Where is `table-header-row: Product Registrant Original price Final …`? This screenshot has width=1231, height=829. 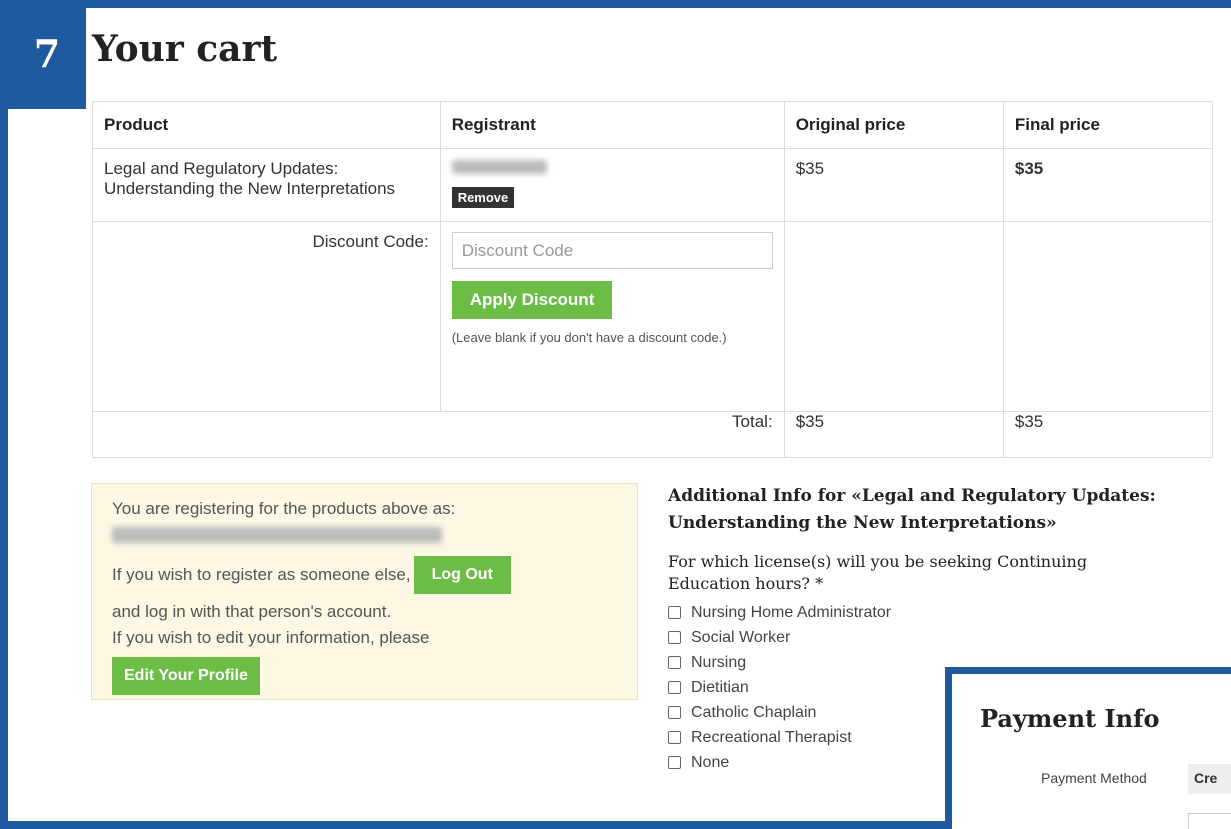 table-header-row: Product Registrant Original price Final … is located at coordinates (653, 125).